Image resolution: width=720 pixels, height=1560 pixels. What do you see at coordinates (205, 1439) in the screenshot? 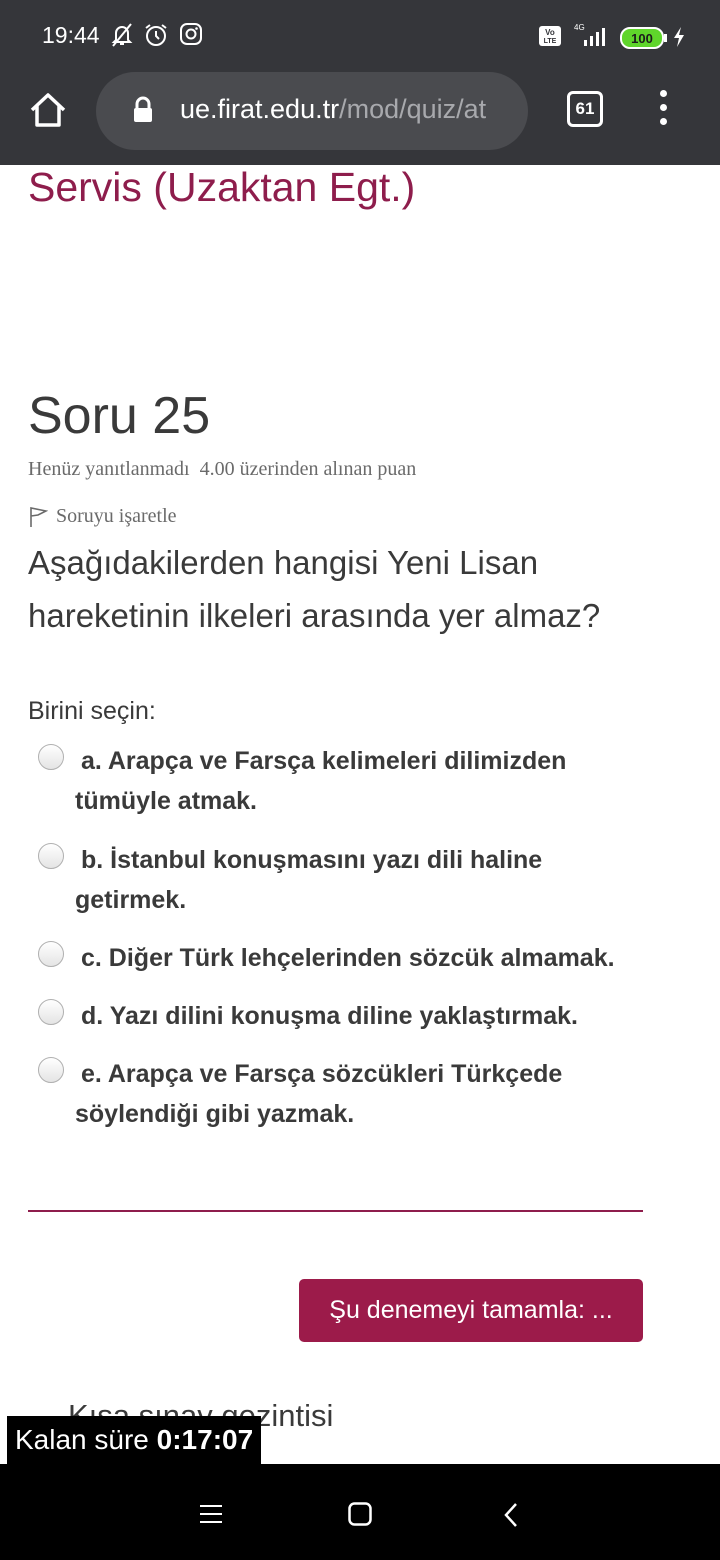
I see `timer-value: 0:17:07` at bounding box center [205, 1439].